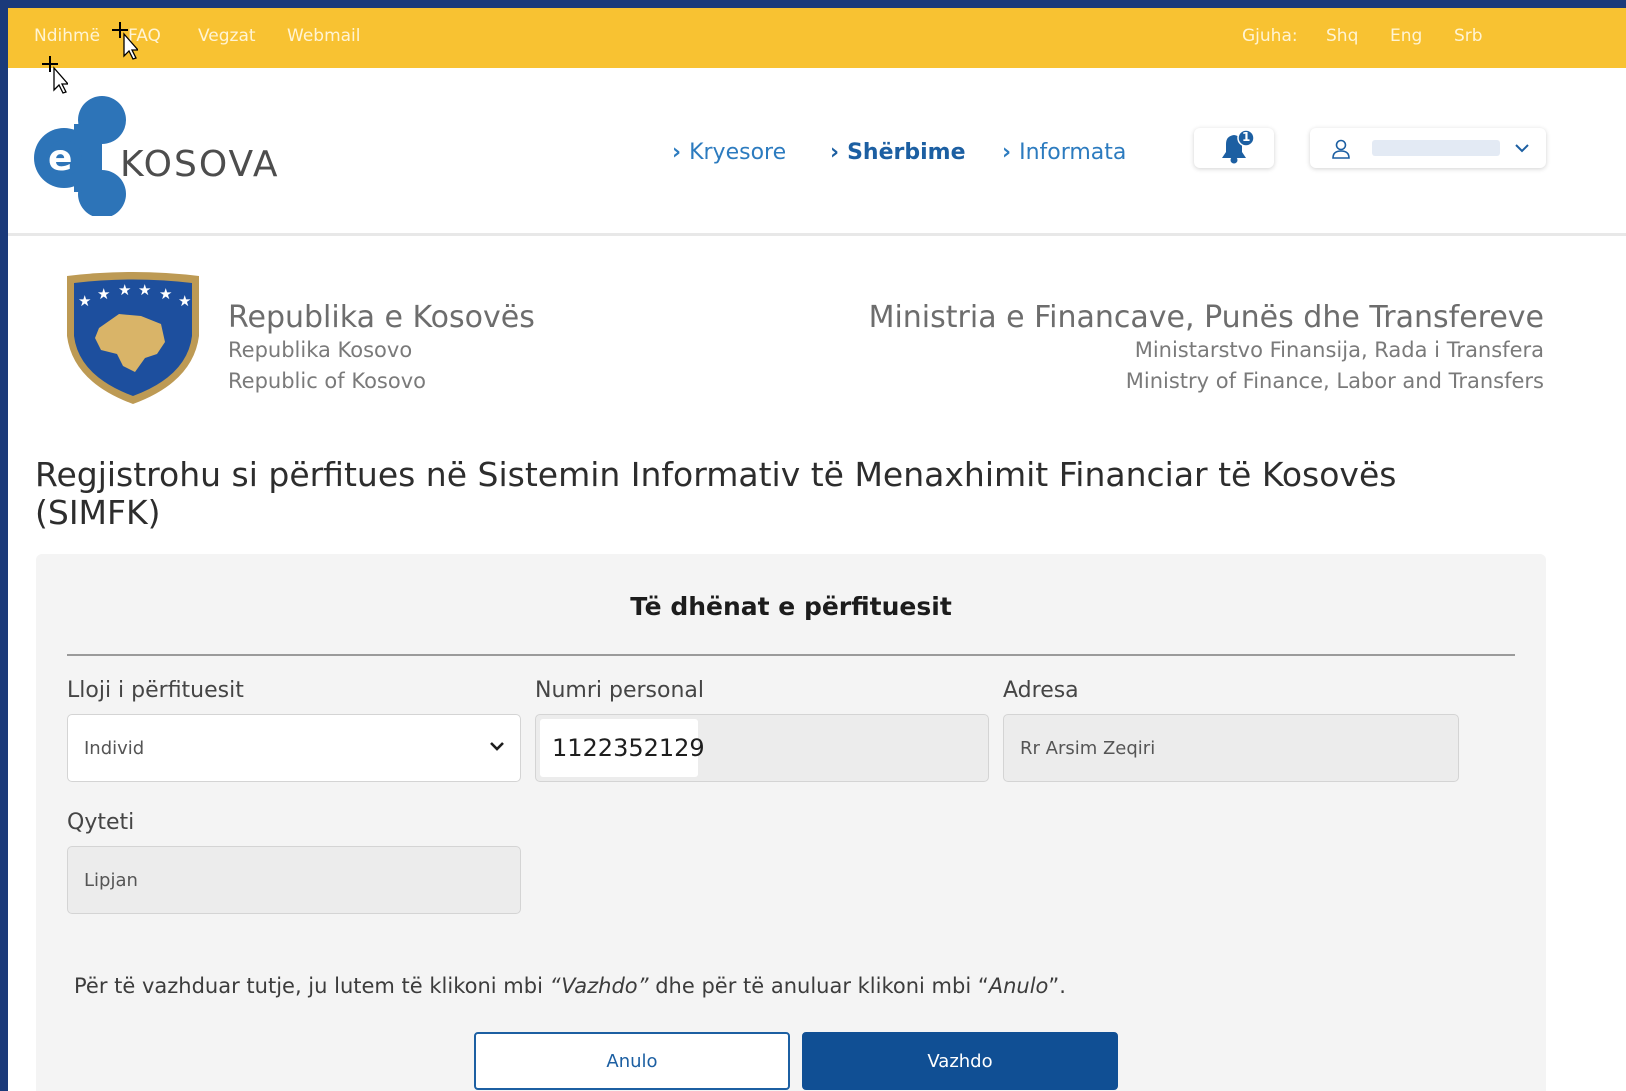  What do you see at coordinates (1041, 690) in the screenshot?
I see `address-label: Adresa` at bounding box center [1041, 690].